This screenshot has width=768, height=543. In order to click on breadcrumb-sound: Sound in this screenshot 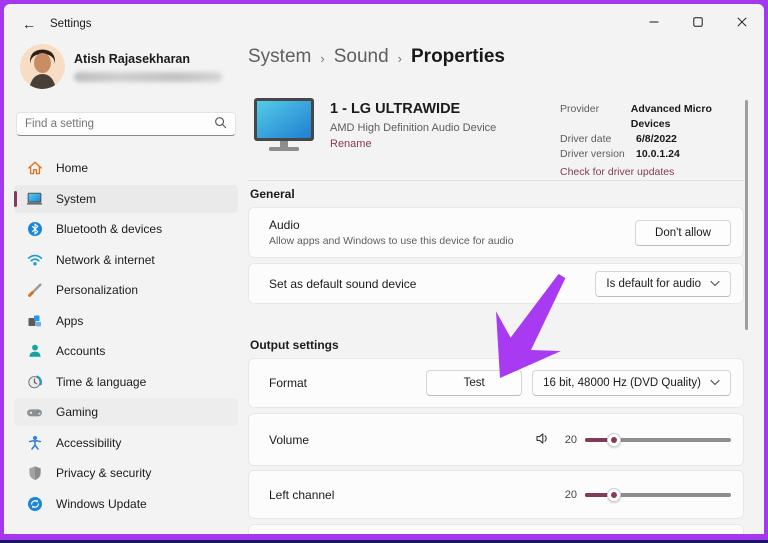, I will do `click(361, 57)`.